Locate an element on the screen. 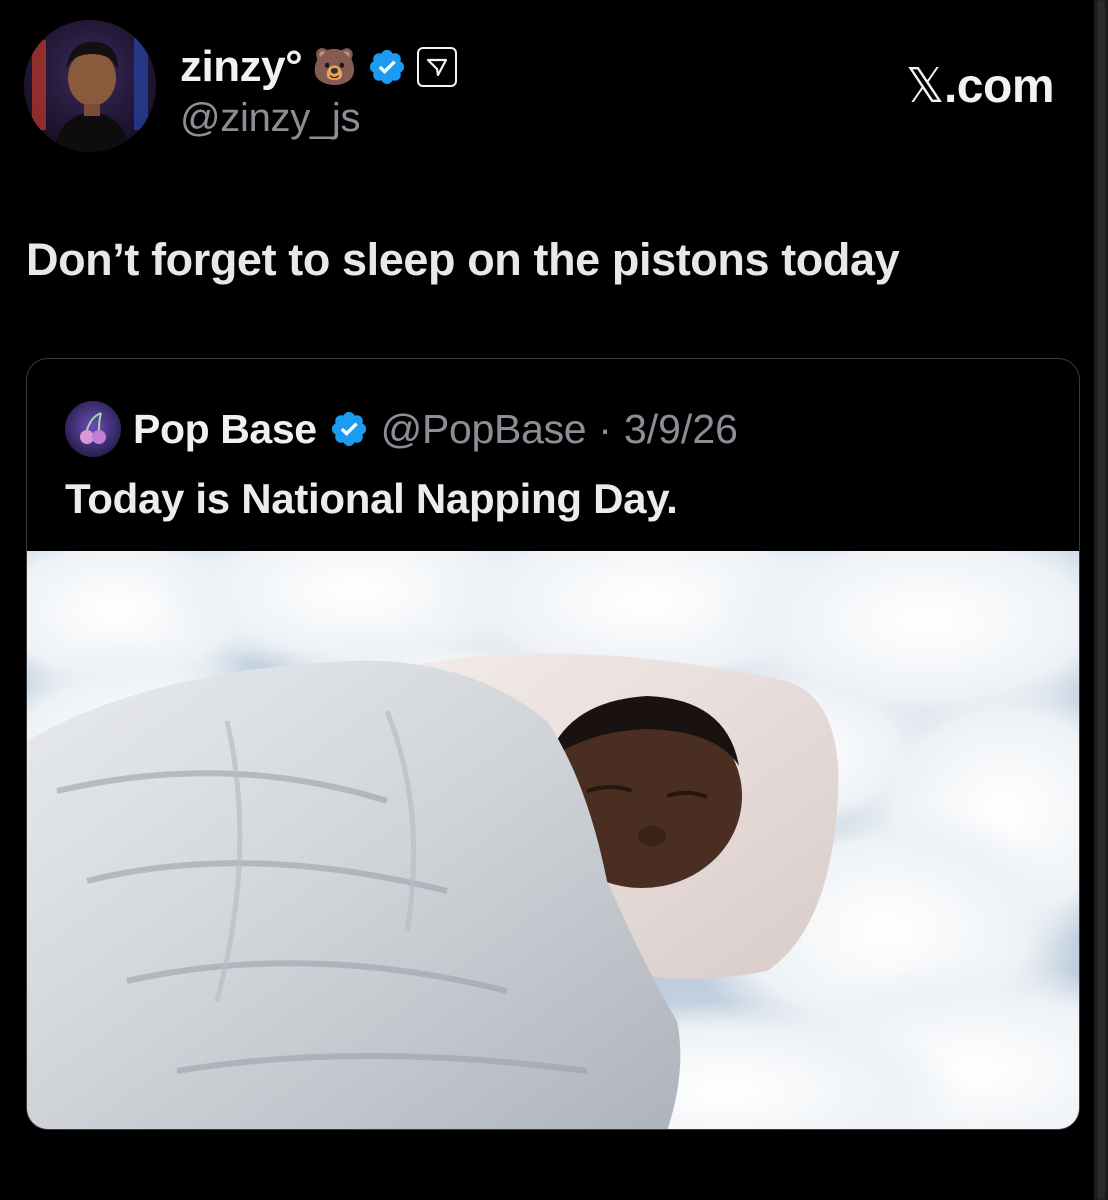 The image size is (1108, 1200). quoted-author-handle: @PopBase is located at coordinates (484, 429).